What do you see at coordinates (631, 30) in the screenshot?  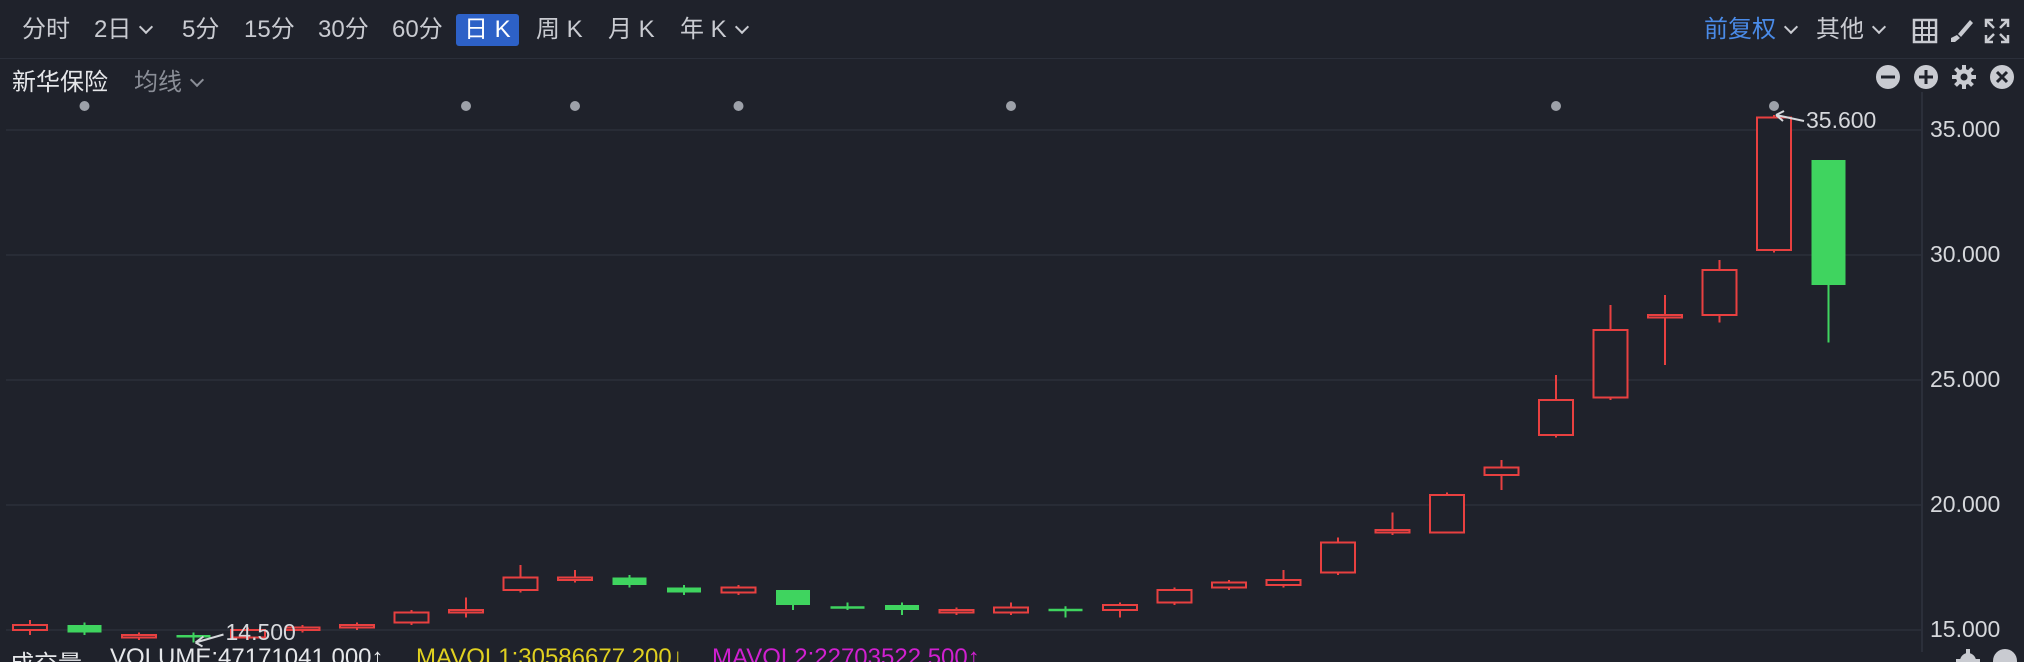 I see `tab-month-k: 月 K` at bounding box center [631, 30].